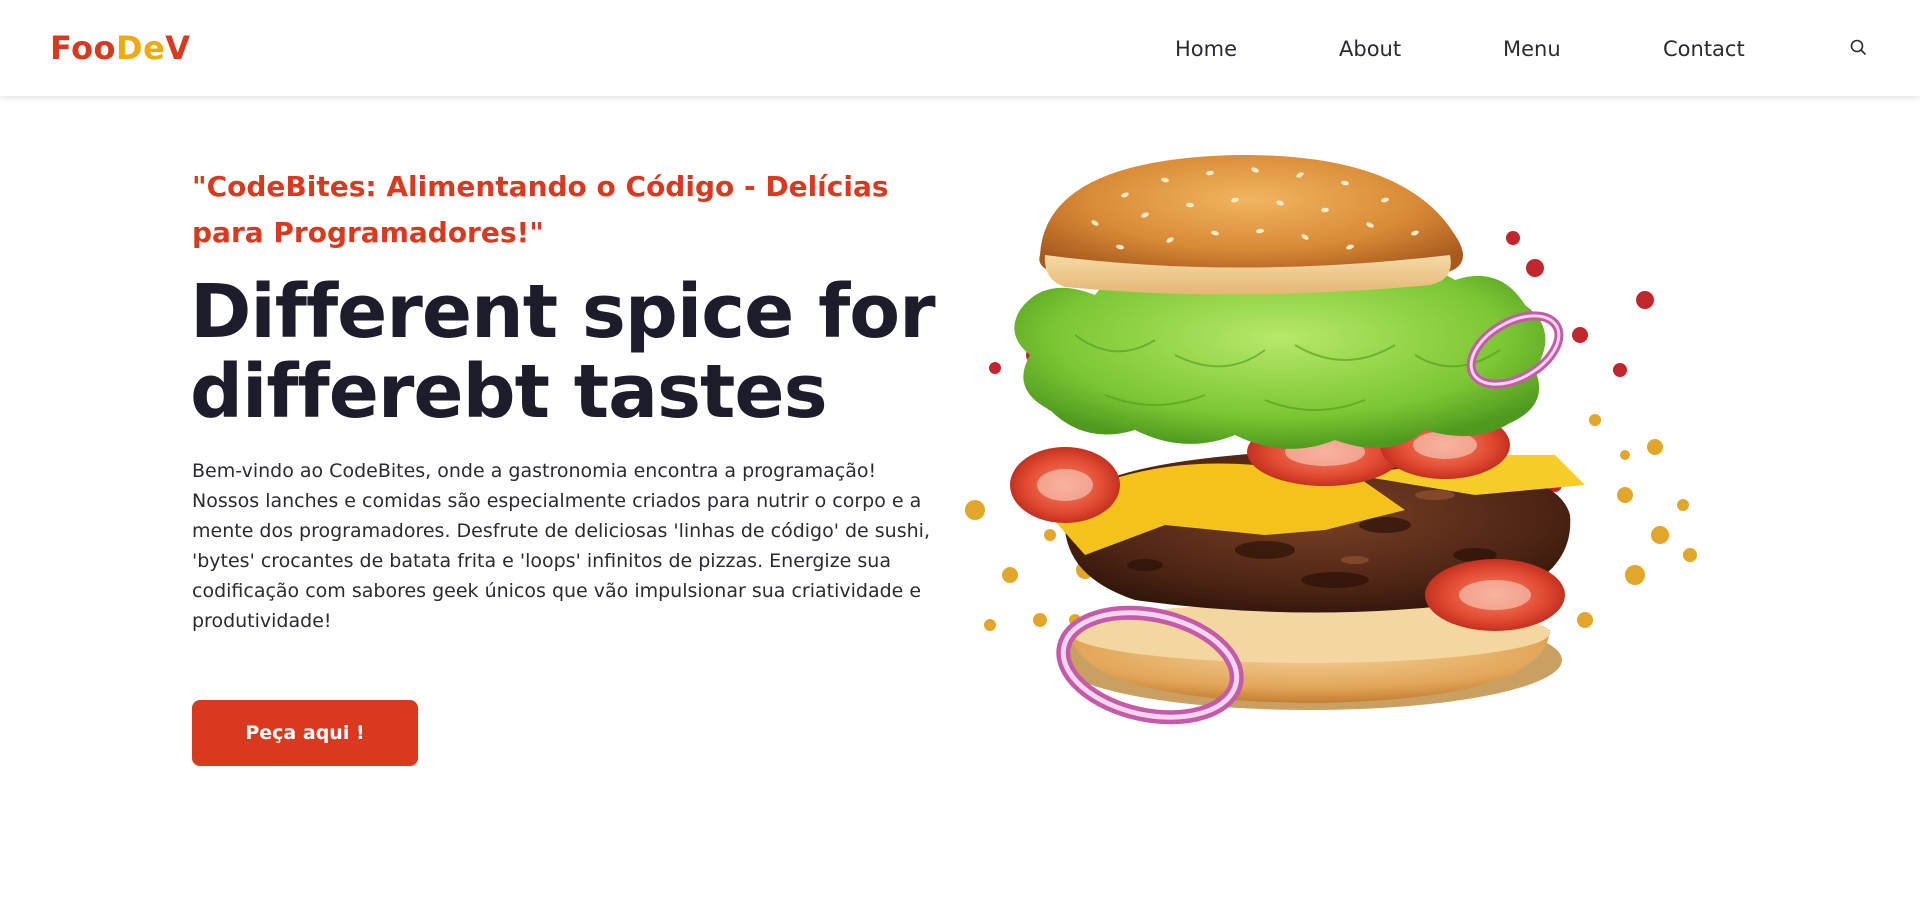 Image resolution: width=1920 pixels, height=912 pixels. What do you see at coordinates (305, 733) in the screenshot?
I see `order-button: Peça aqui !` at bounding box center [305, 733].